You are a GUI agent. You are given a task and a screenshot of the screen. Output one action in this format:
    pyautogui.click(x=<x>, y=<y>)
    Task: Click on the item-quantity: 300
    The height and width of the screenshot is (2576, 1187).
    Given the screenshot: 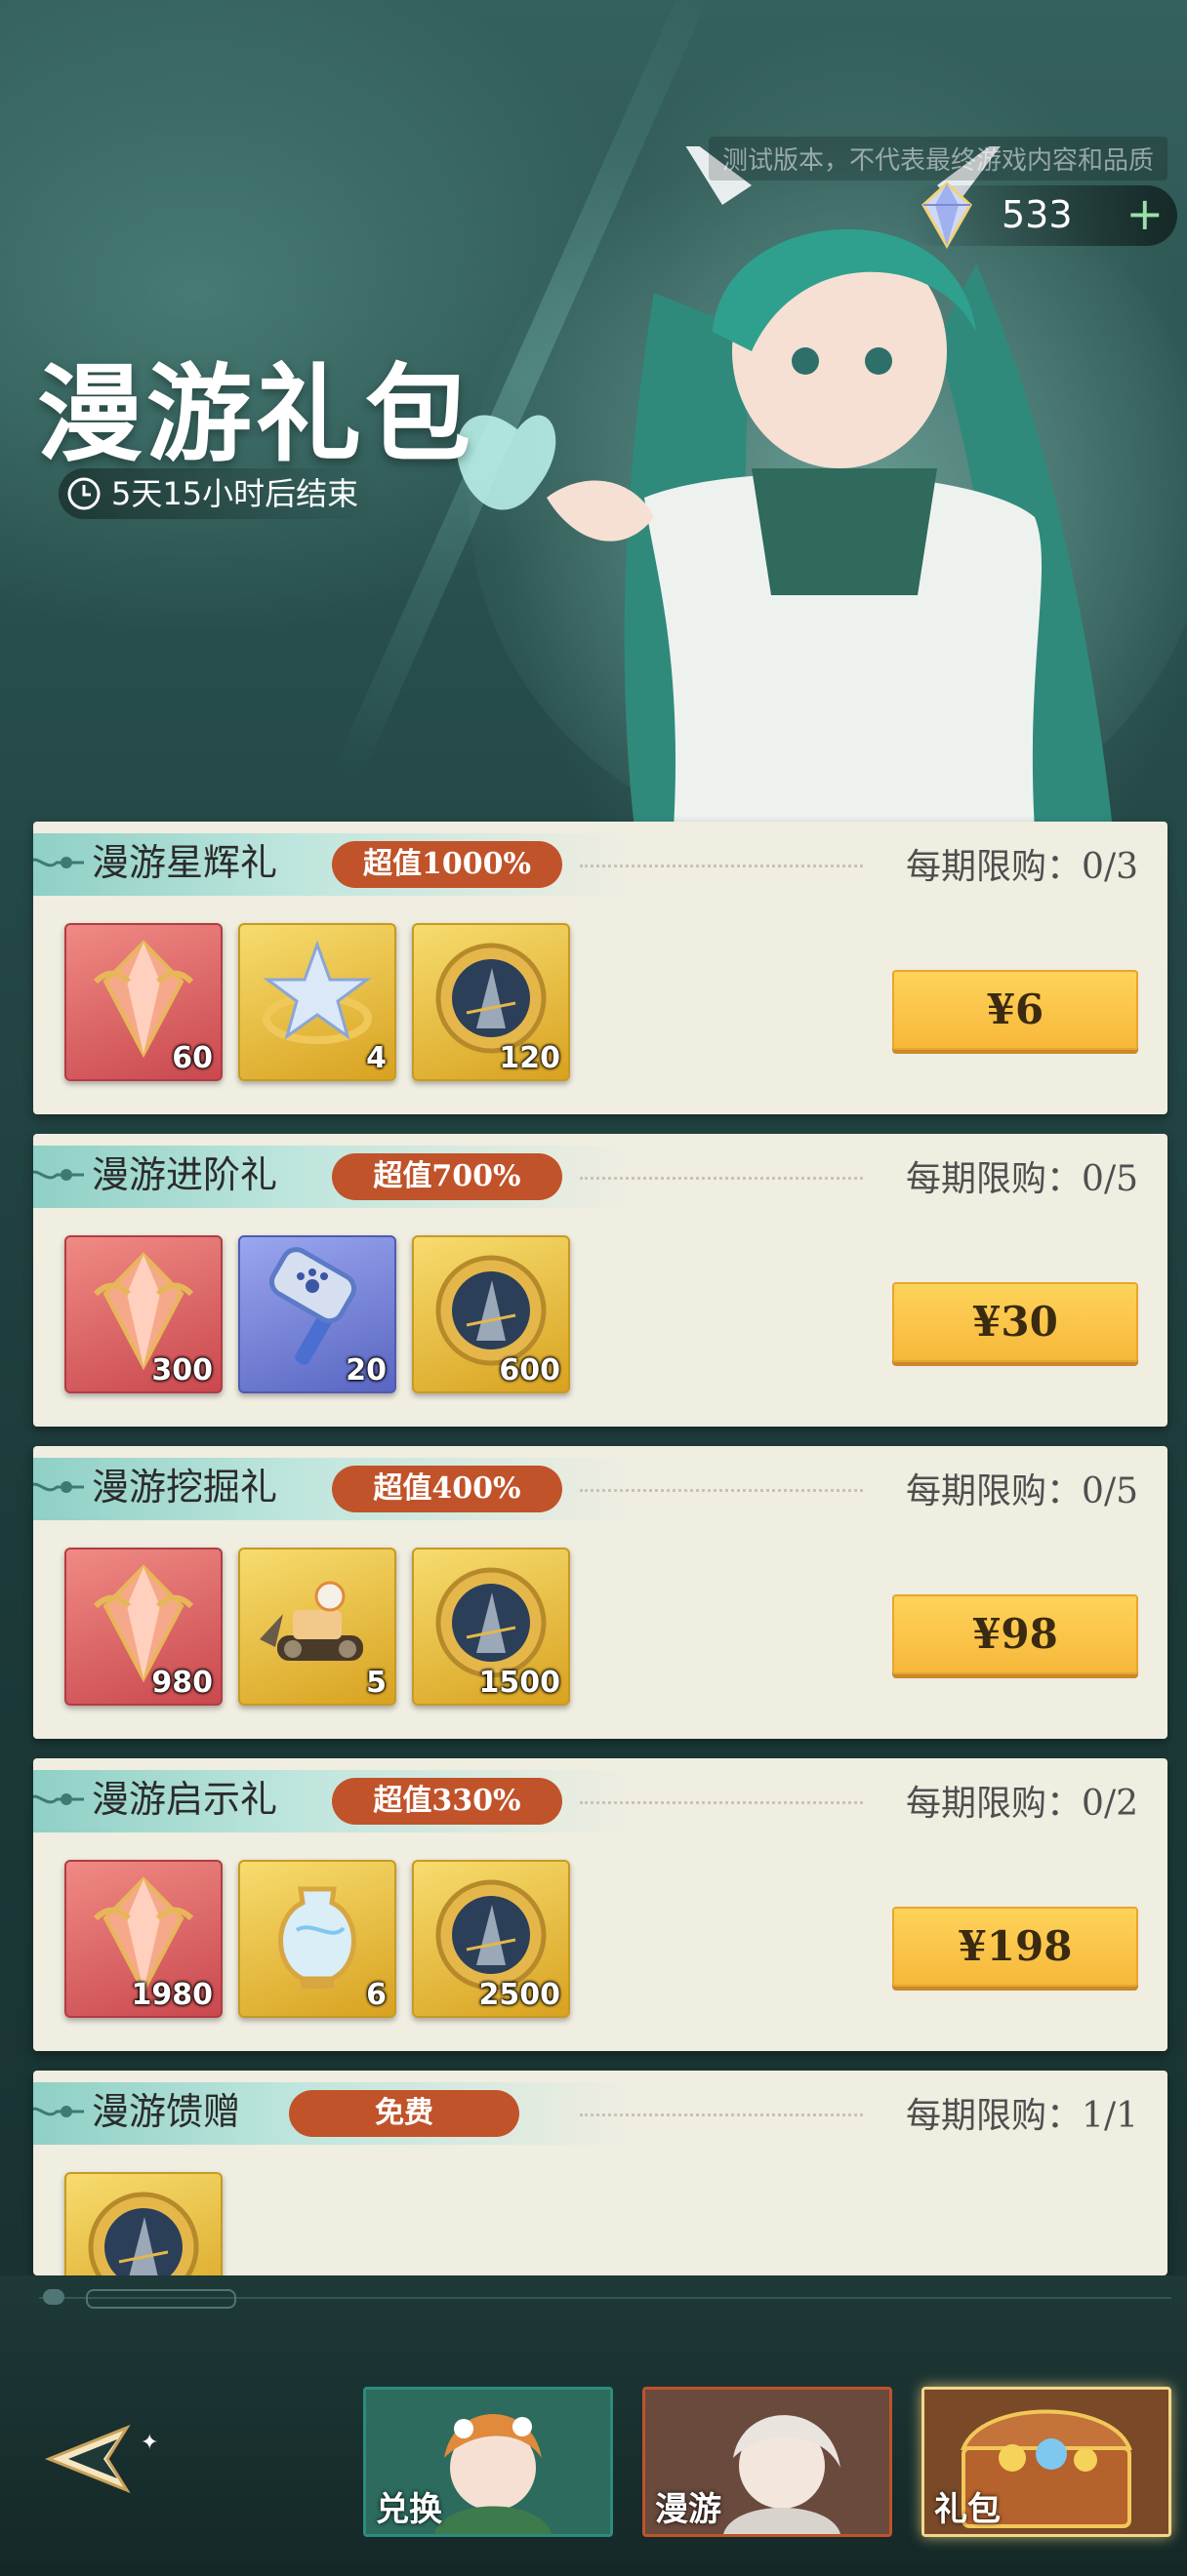 What is the action you would take?
    pyautogui.click(x=182, y=1370)
    